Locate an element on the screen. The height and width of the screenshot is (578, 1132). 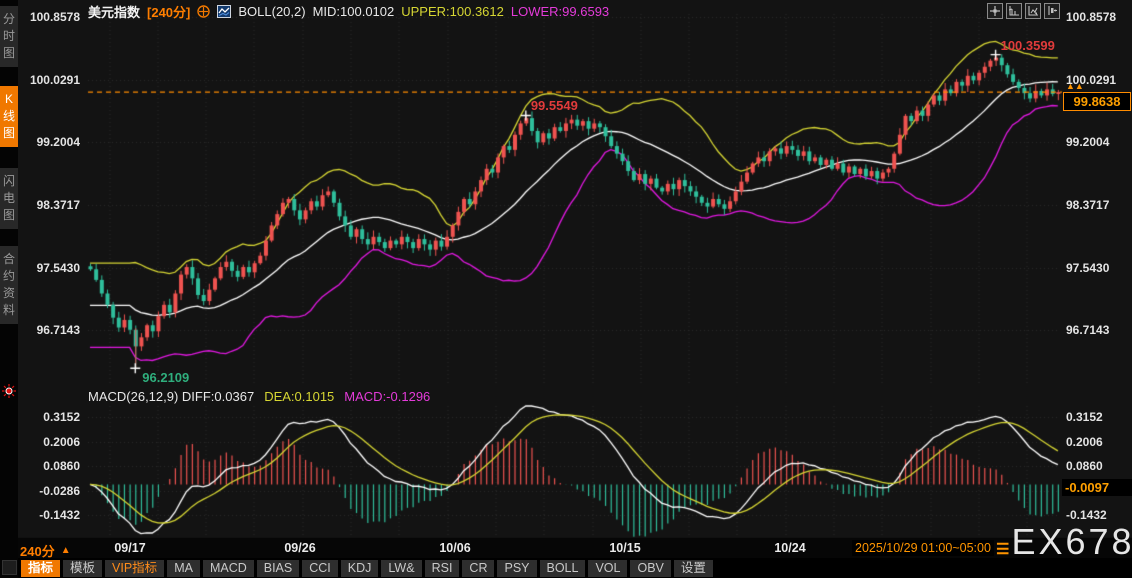
y-axis-label-right: 99.2004 is located at coordinates (1088, 142).